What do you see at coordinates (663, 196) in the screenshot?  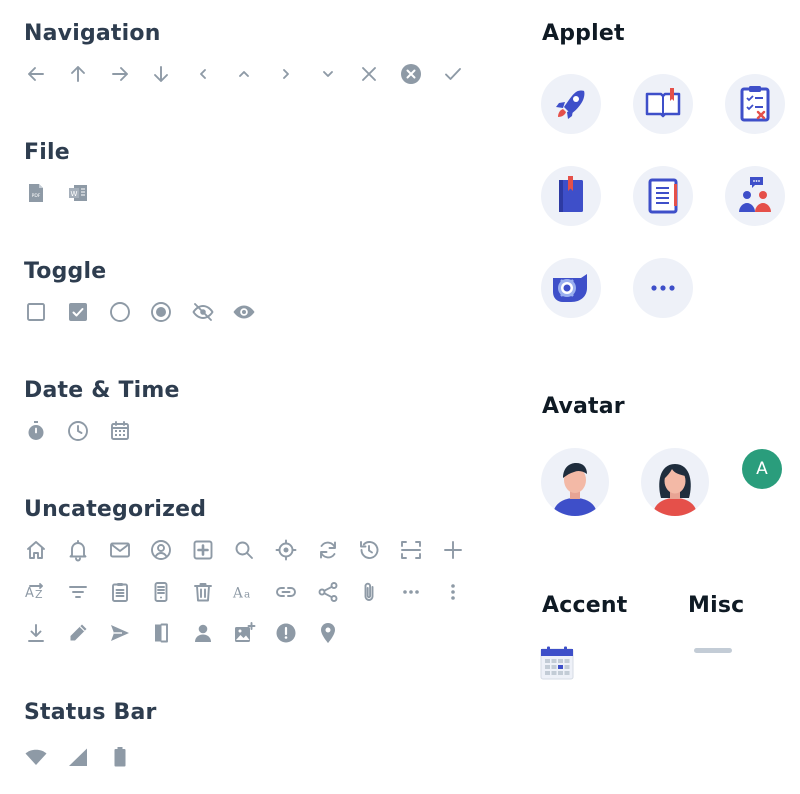 I see `document-icon` at bounding box center [663, 196].